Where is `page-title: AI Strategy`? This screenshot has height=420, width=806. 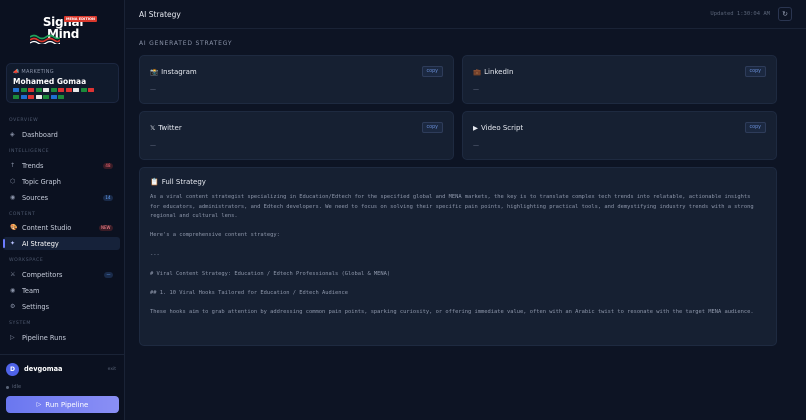 page-title: AI Strategy is located at coordinates (160, 14).